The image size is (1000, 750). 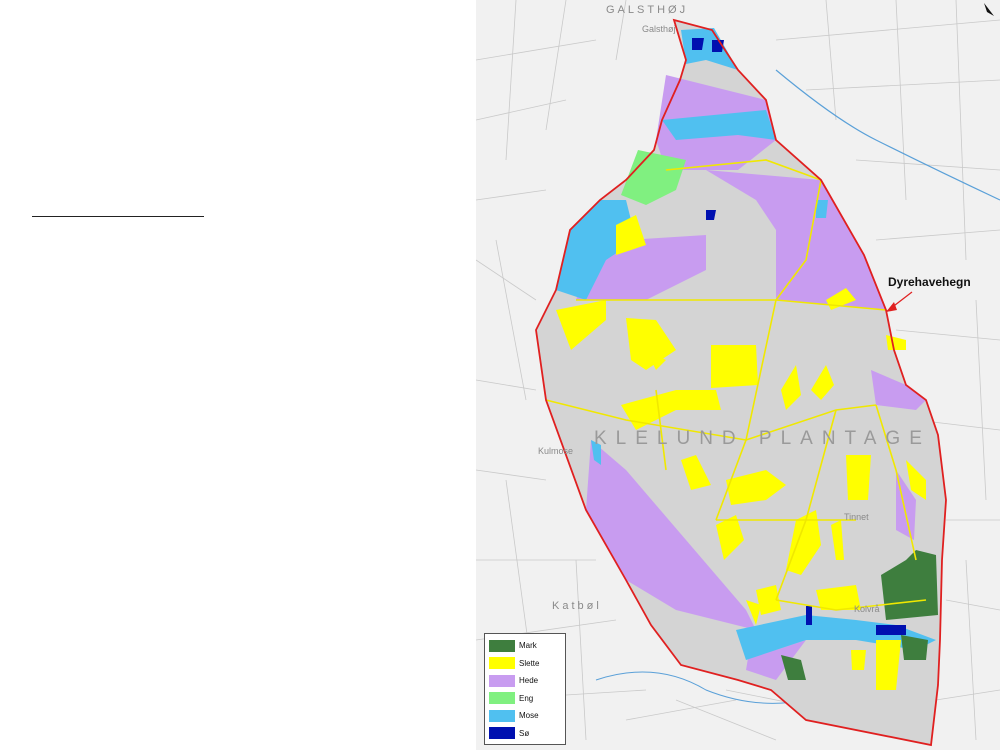 What do you see at coordinates (856, 517) in the screenshot?
I see `place-label-tinnet: Tinnet` at bounding box center [856, 517].